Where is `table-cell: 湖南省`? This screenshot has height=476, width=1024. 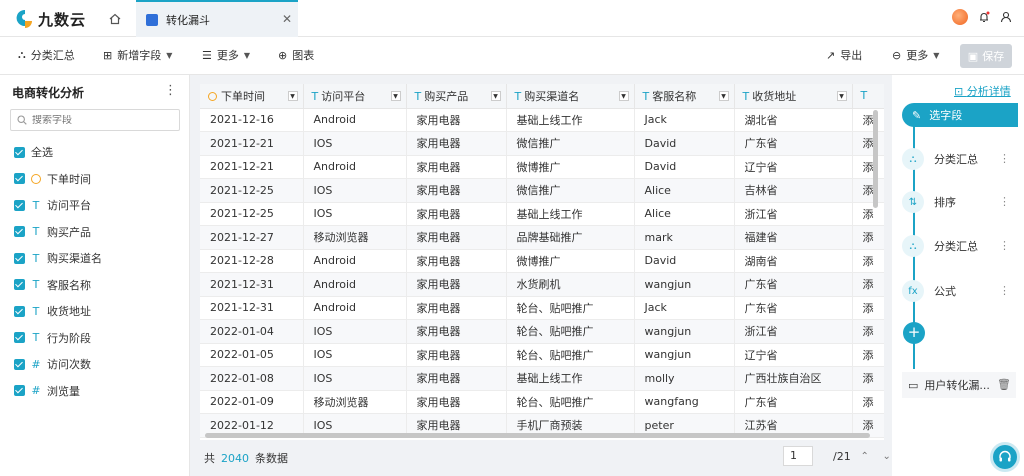
table-cell: 湖南省 is located at coordinates (793, 261).